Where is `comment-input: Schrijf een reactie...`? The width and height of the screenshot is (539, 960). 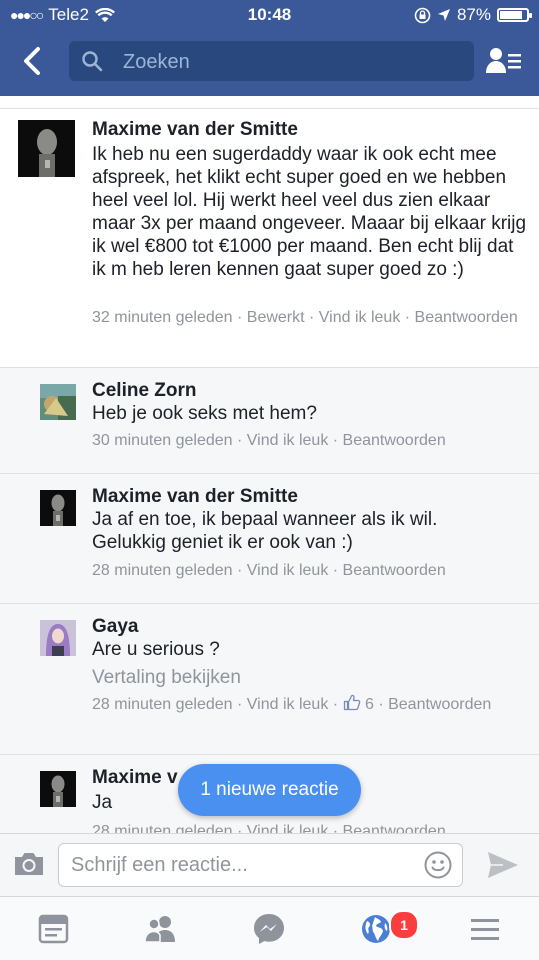 comment-input: Schrijf een reactie... is located at coordinates (260, 865).